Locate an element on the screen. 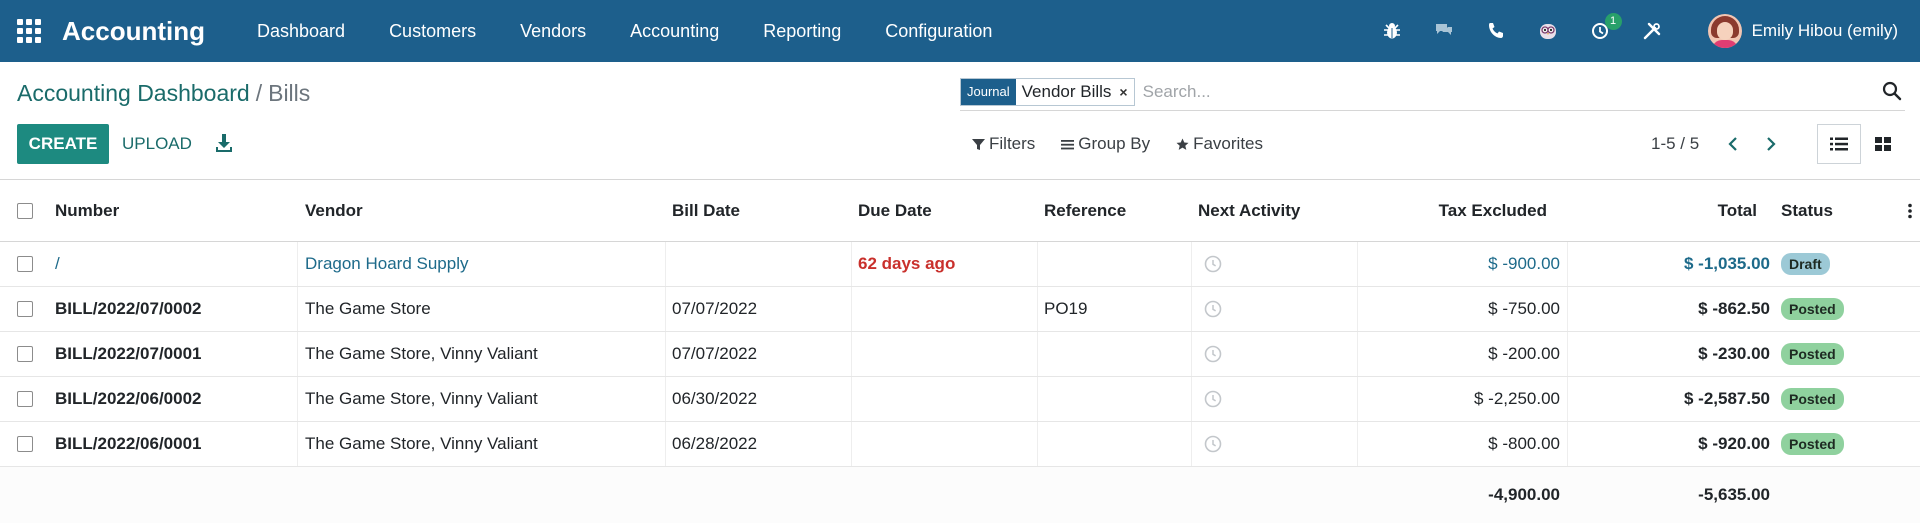 Image resolution: width=1920 pixels, height=523 pixels. select-all-checkbox is located at coordinates (25, 210).